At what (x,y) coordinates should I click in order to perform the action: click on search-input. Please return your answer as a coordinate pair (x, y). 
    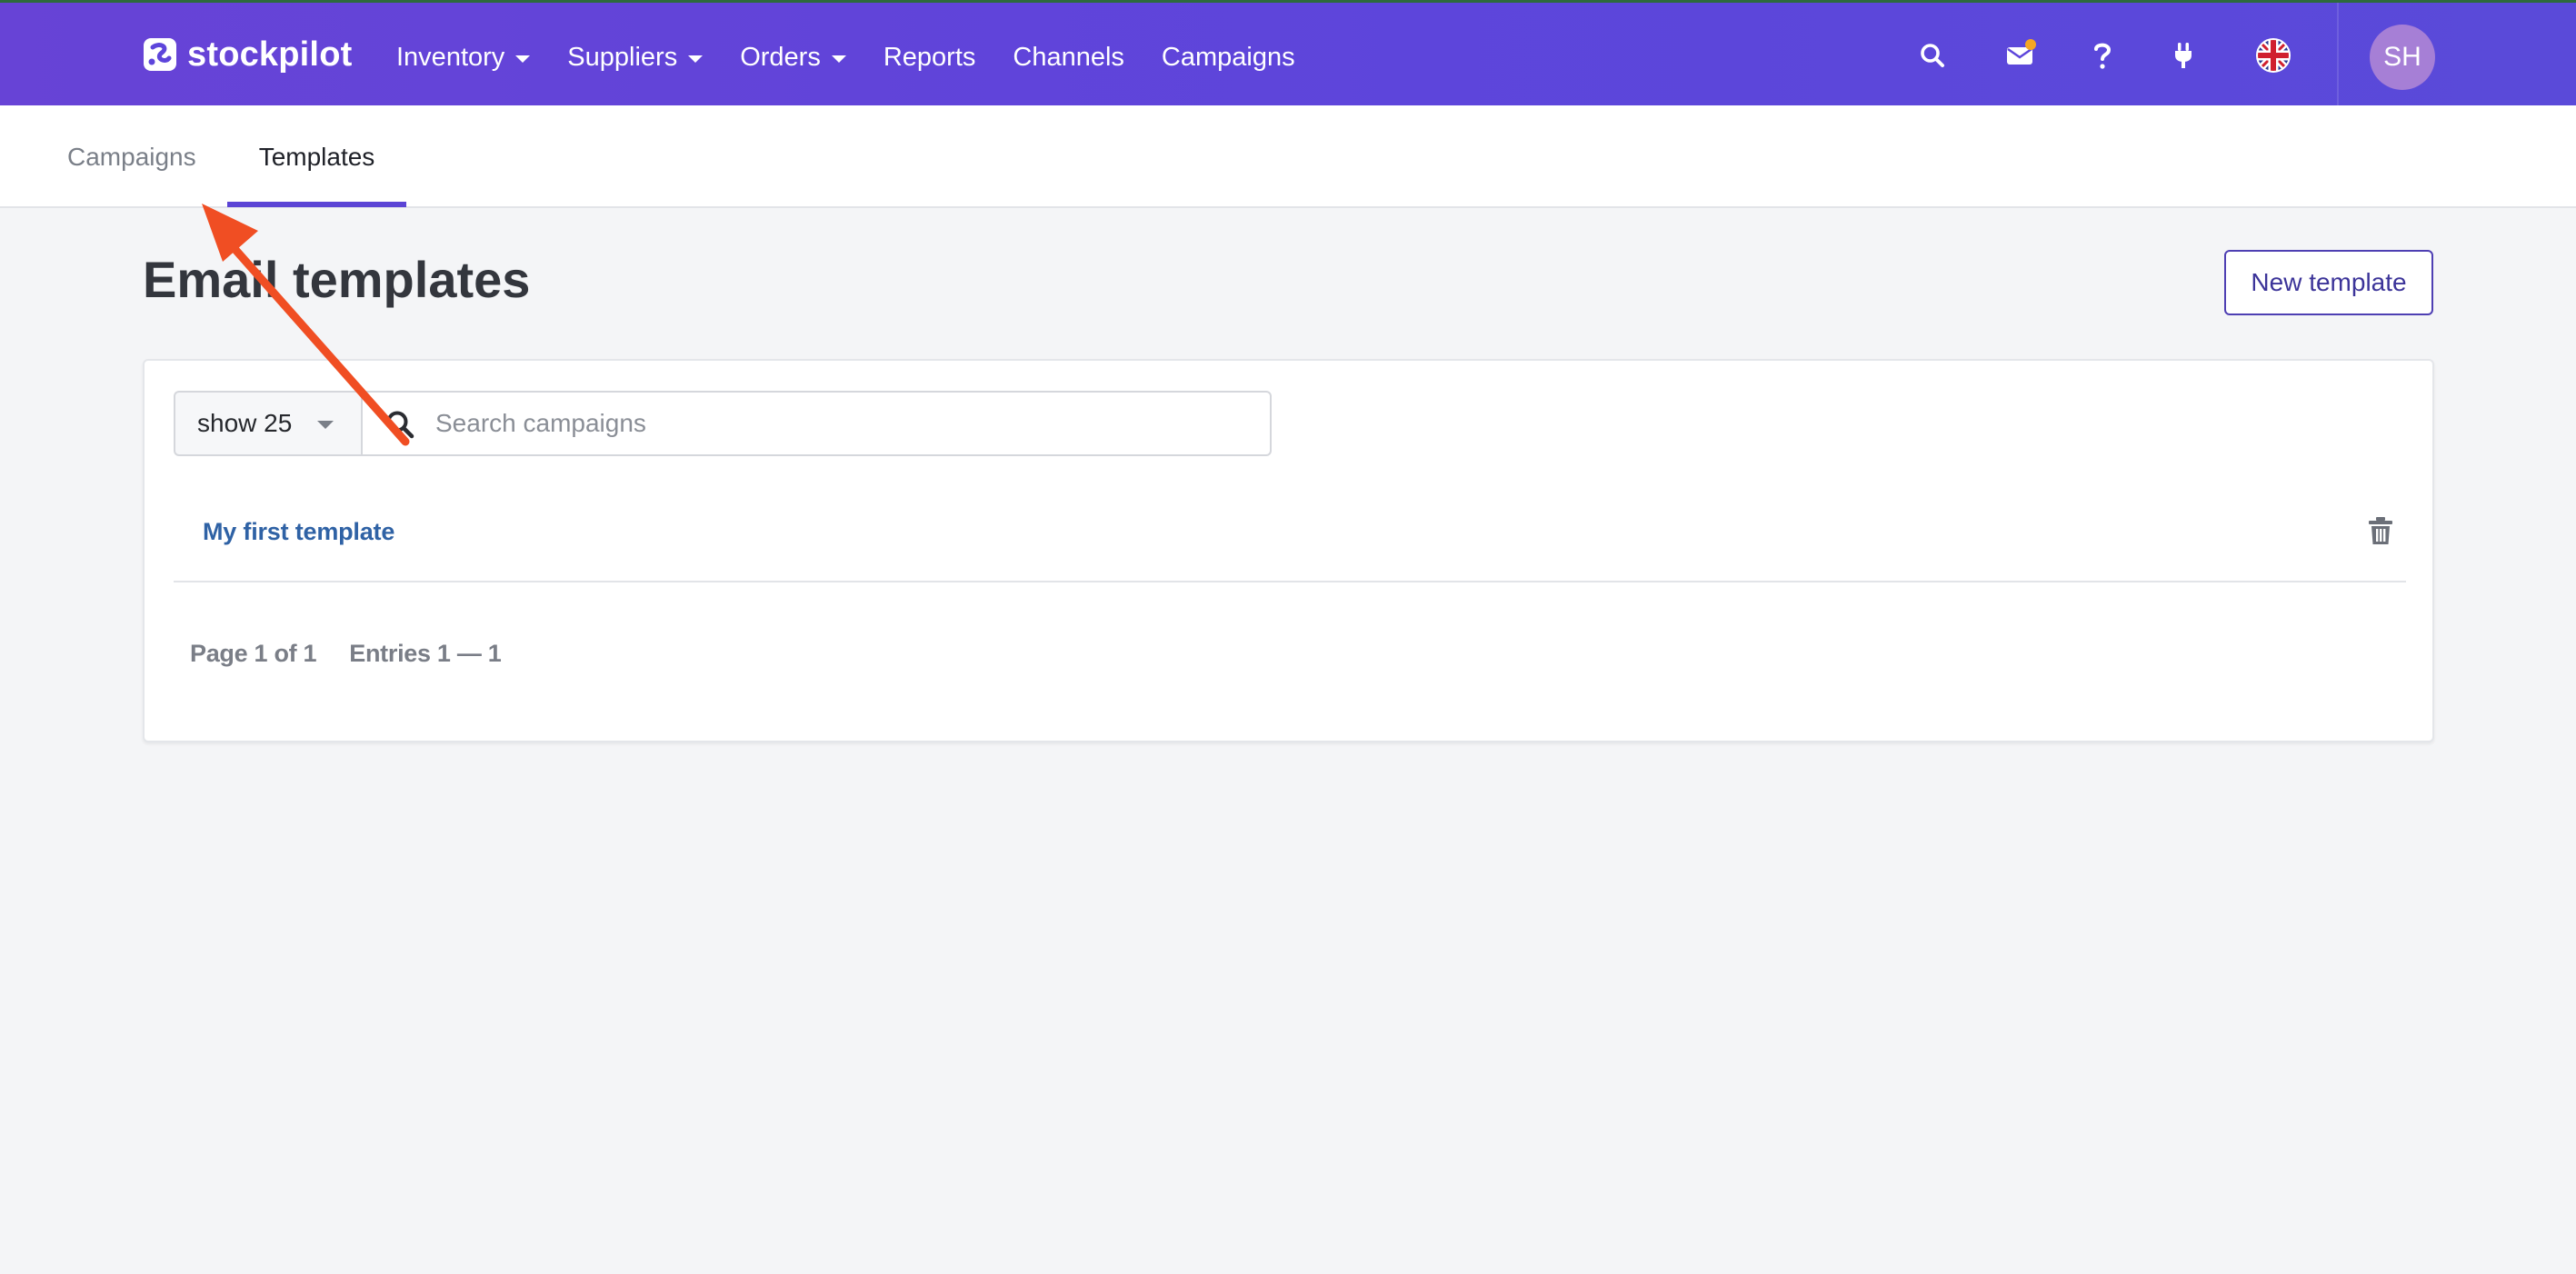
    Looking at the image, I should click on (844, 424).